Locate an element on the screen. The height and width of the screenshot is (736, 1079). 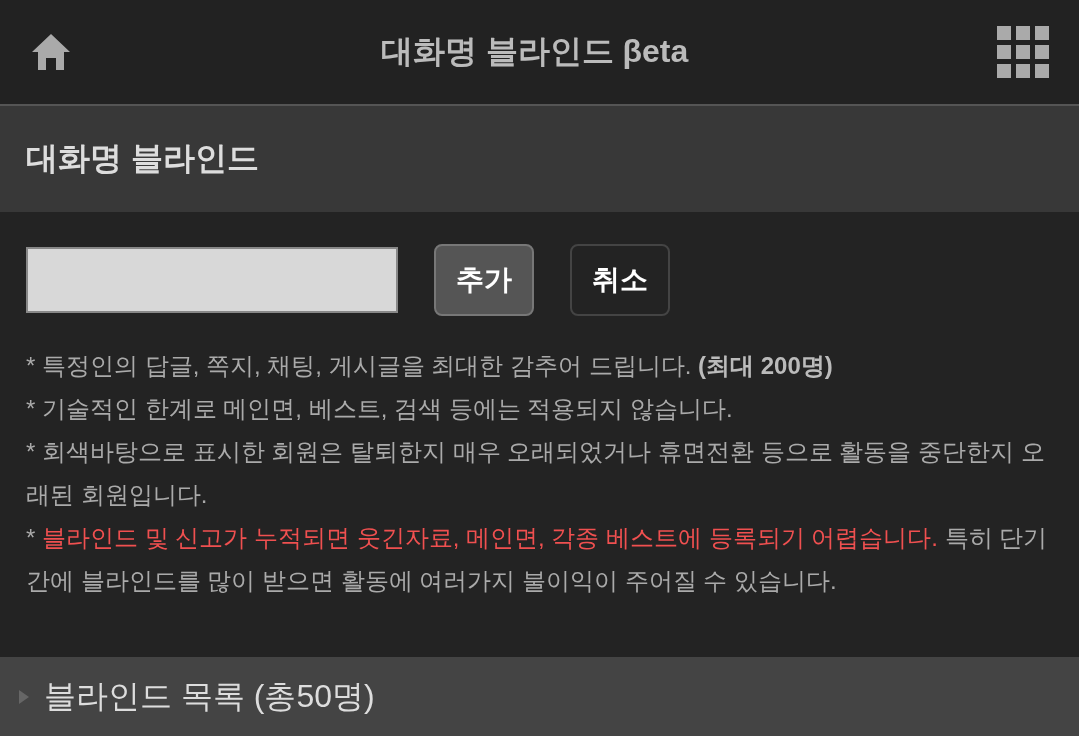
grid-menu-icon is located at coordinates (1023, 52).